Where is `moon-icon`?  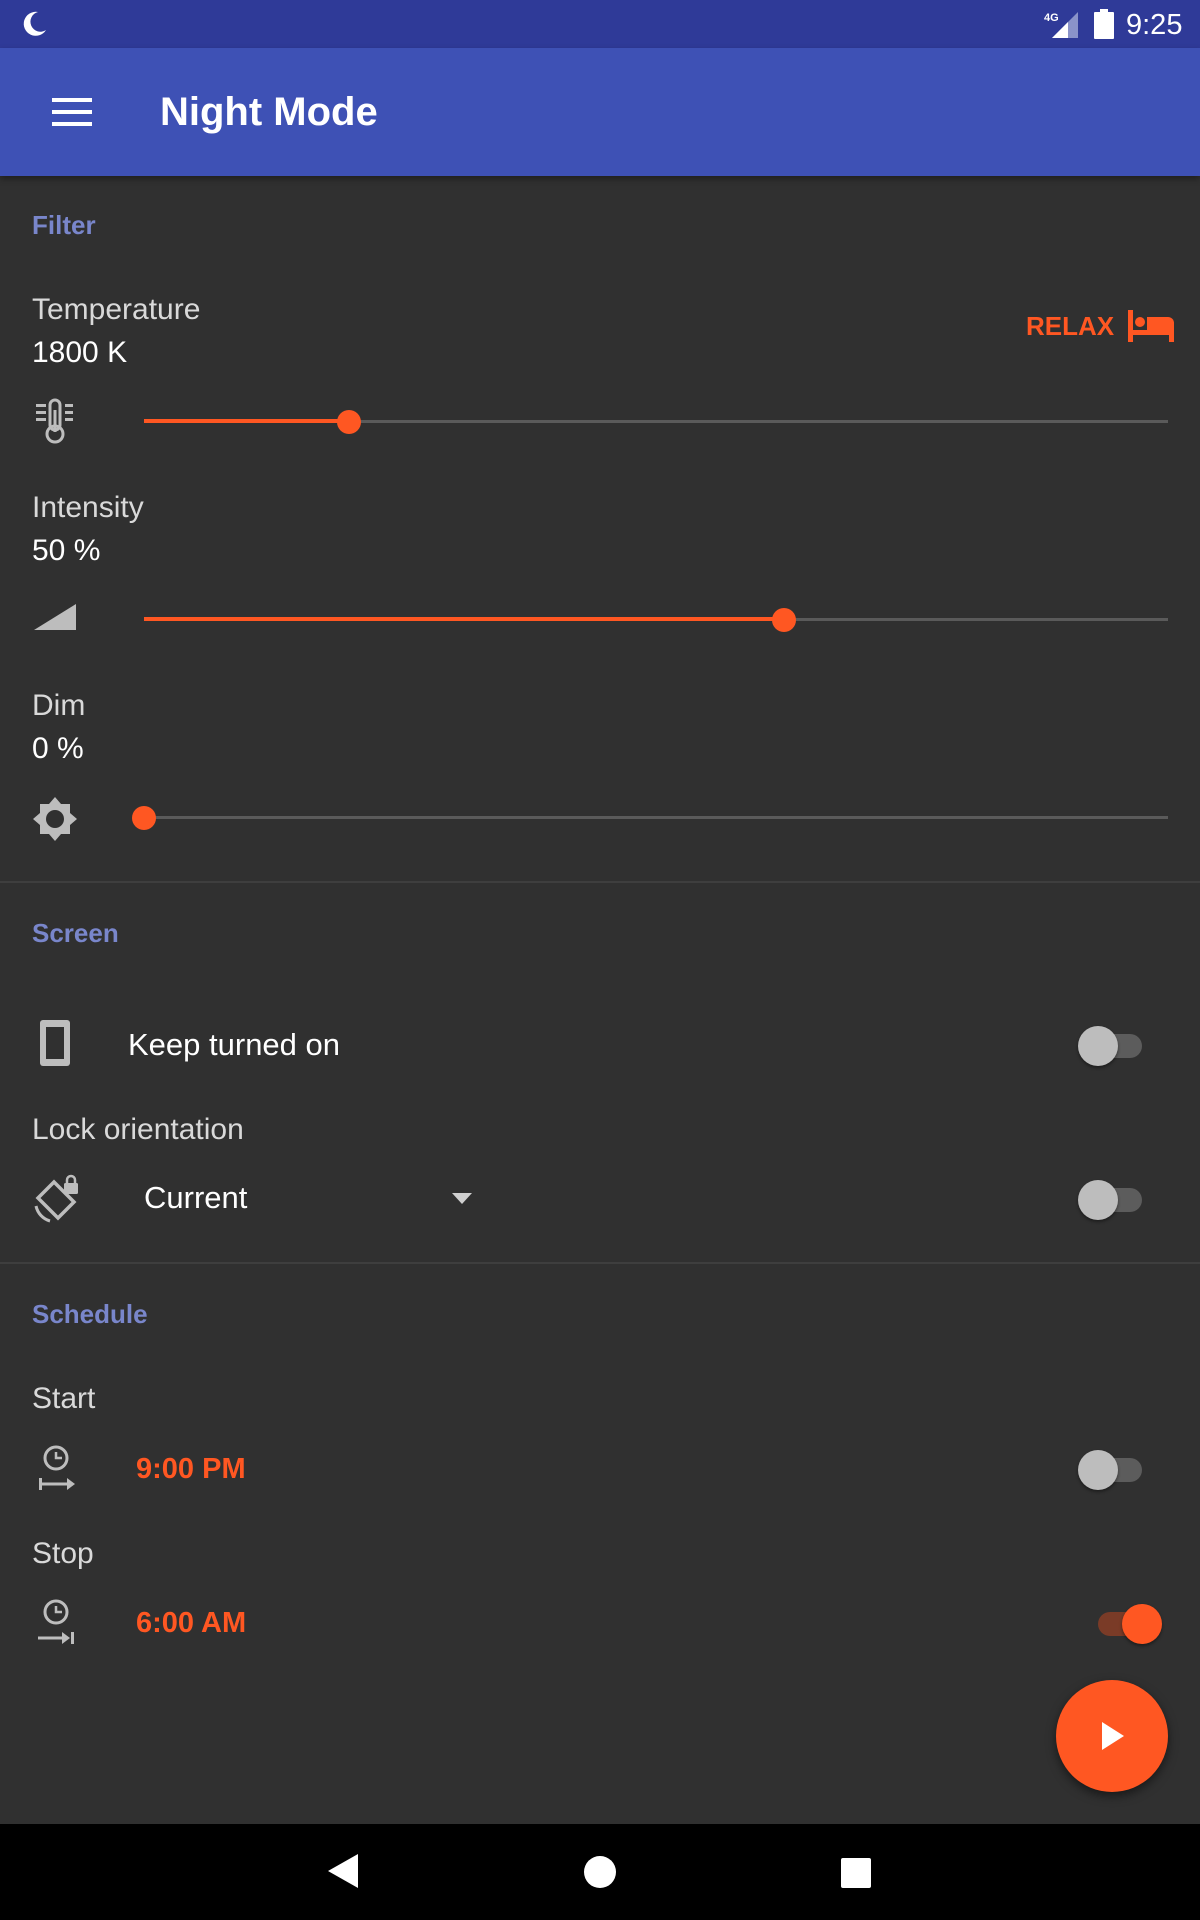
moon-icon is located at coordinates (34, 23).